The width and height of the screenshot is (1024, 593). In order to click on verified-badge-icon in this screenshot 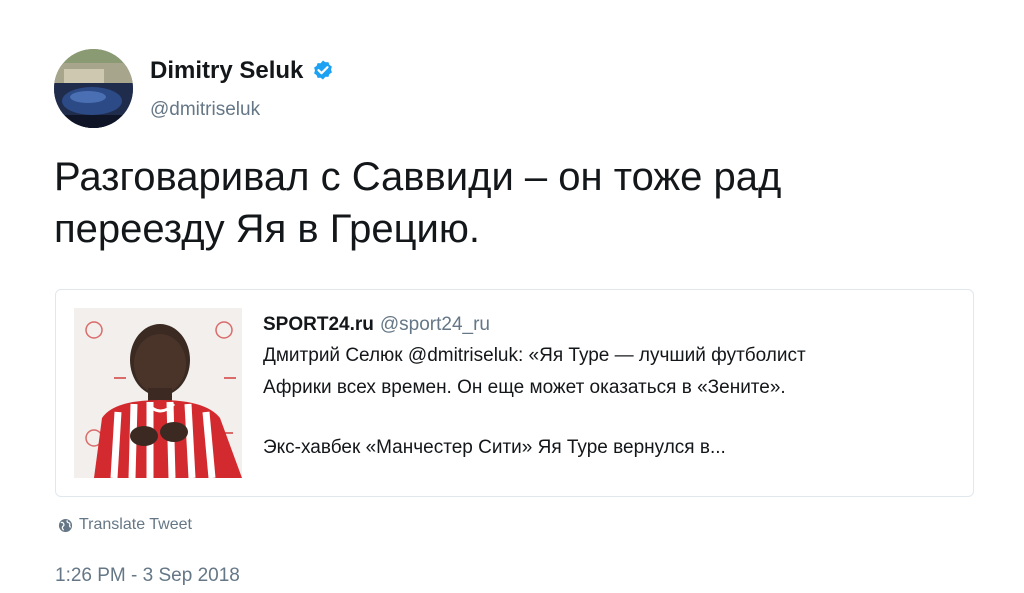, I will do `click(323, 71)`.